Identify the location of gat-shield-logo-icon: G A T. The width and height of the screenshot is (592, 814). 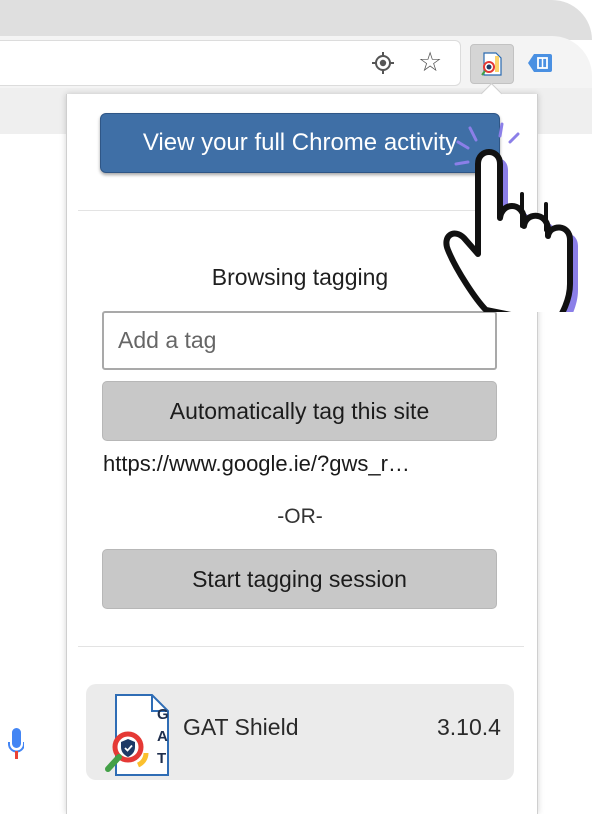
(137, 735).